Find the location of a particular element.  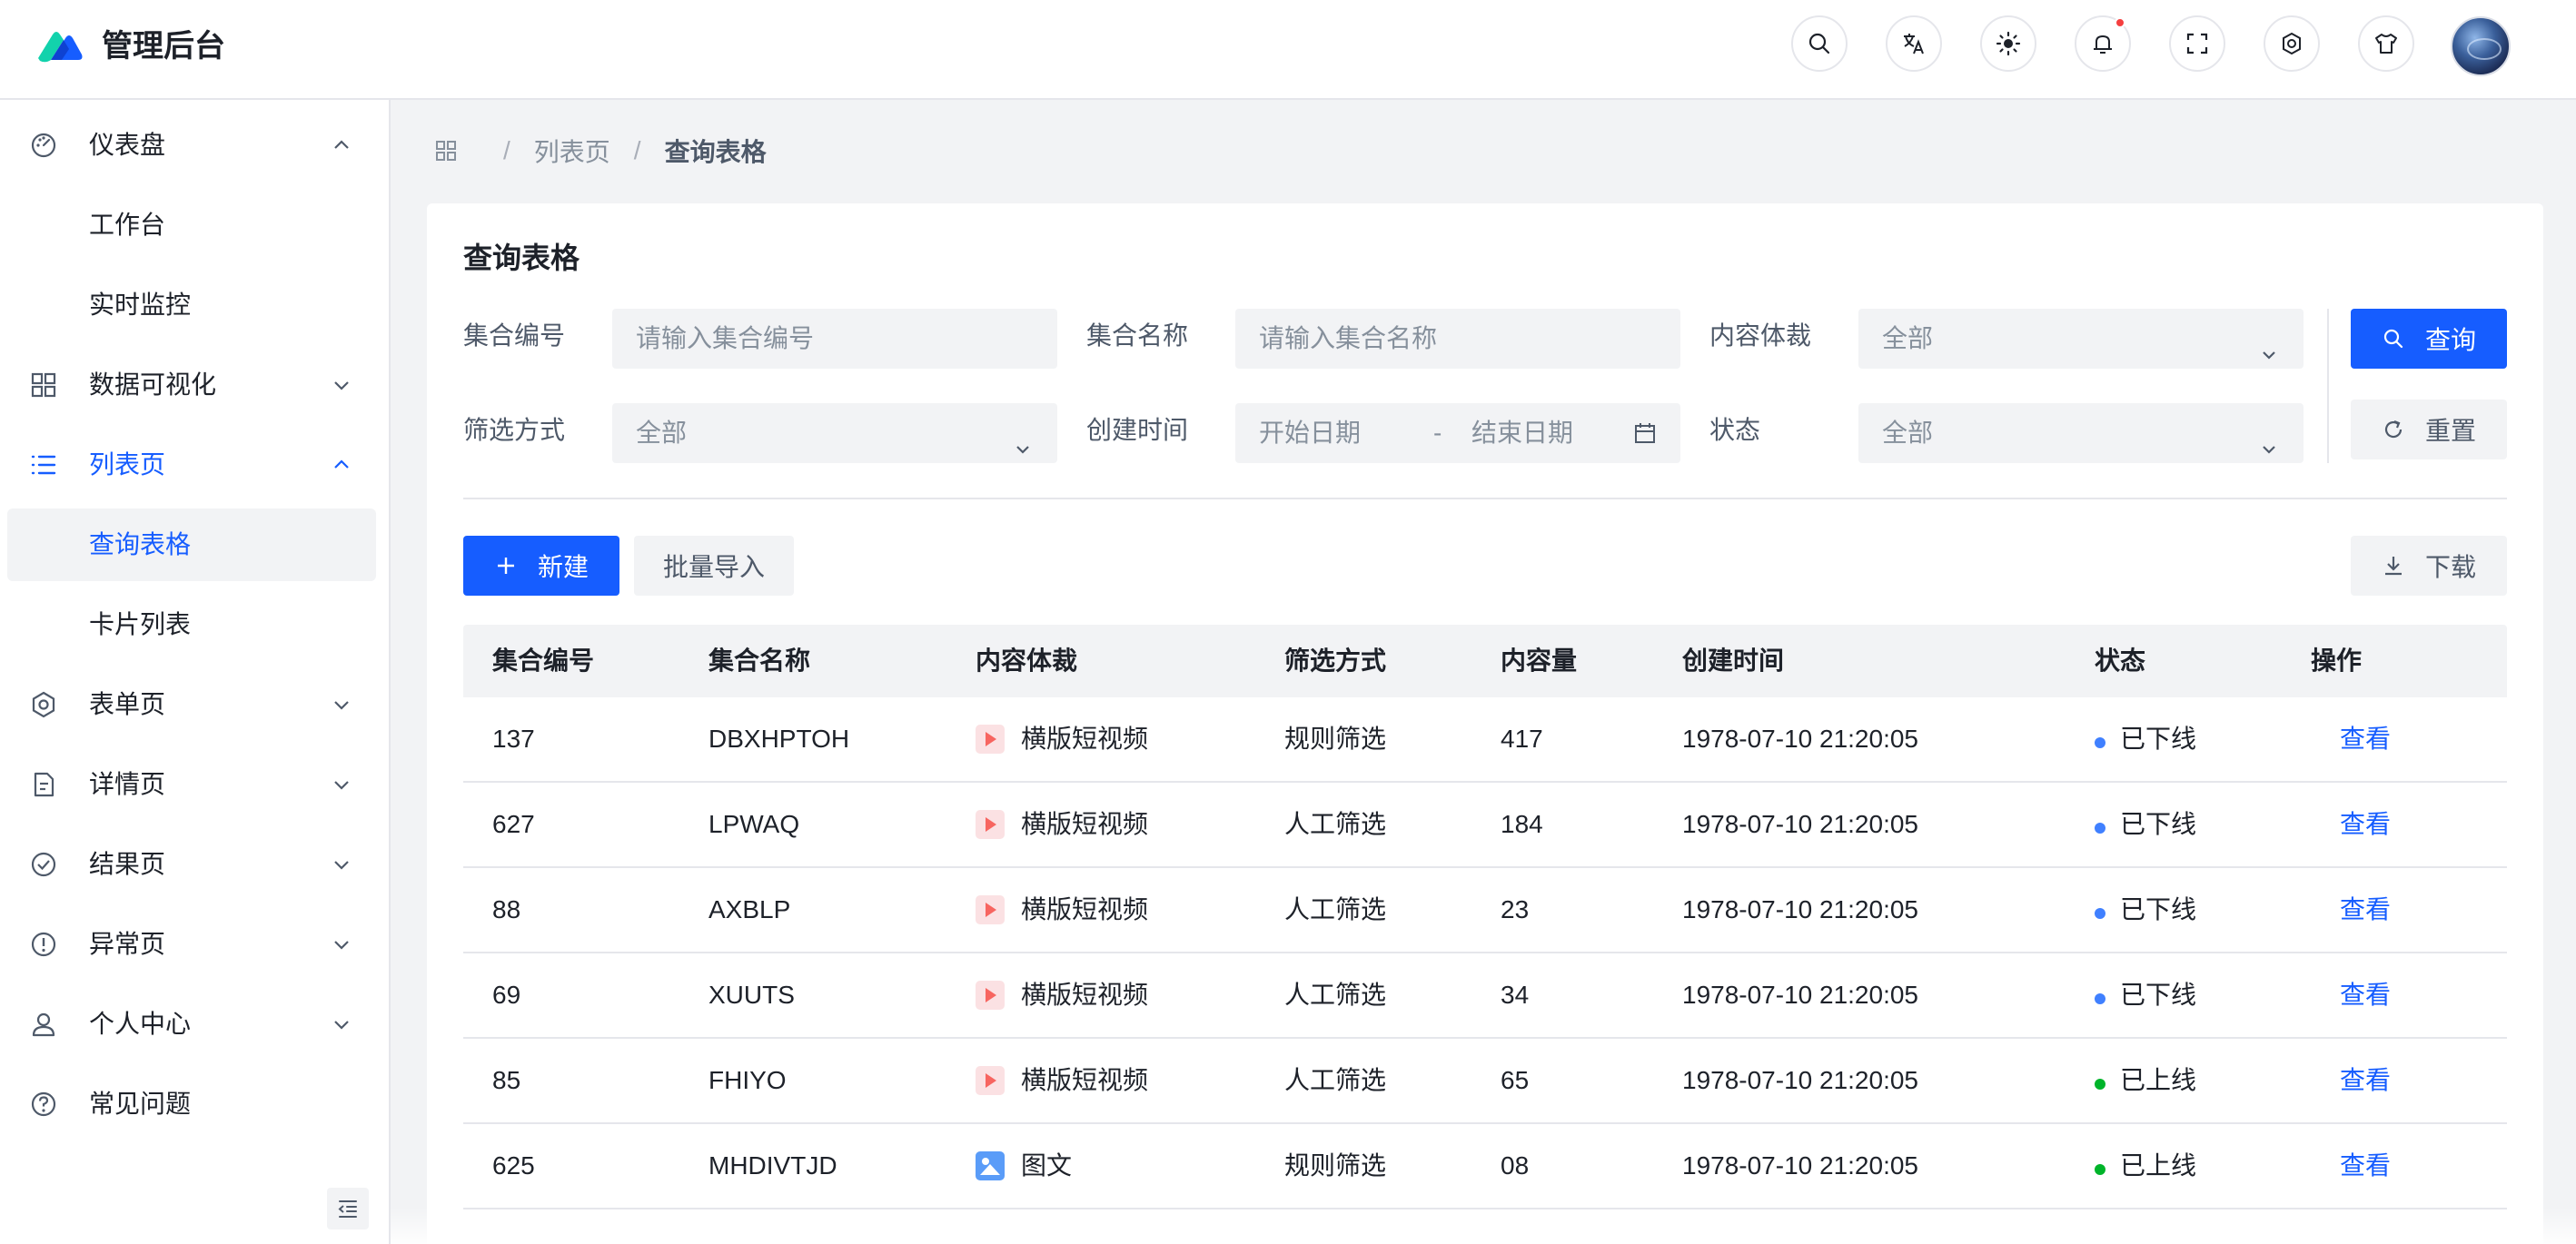

collection-id-label: 集合编号 is located at coordinates (514, 335).